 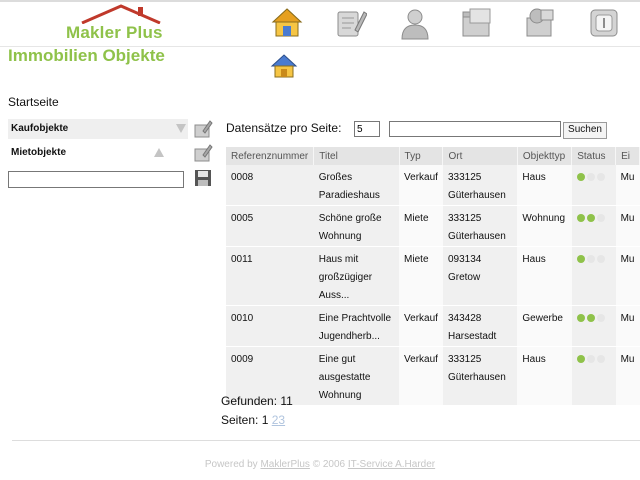 What do you see at coordinates (33, 102) in the screenshot?
I see `breadcrumb: Startseite` at bounding box center [33, 102].